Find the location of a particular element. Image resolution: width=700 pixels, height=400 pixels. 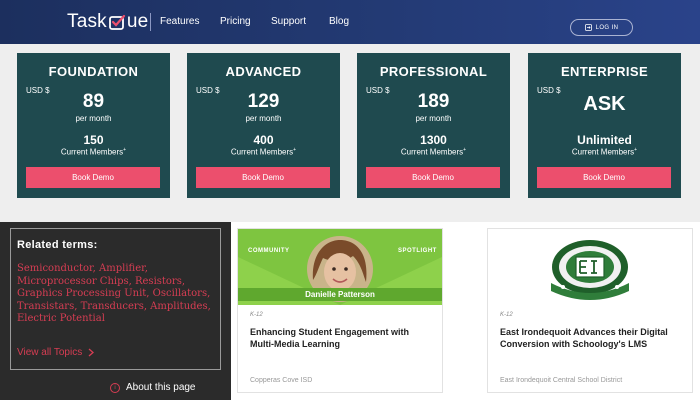

about-label: About this page is located at coordinates (161, 387).